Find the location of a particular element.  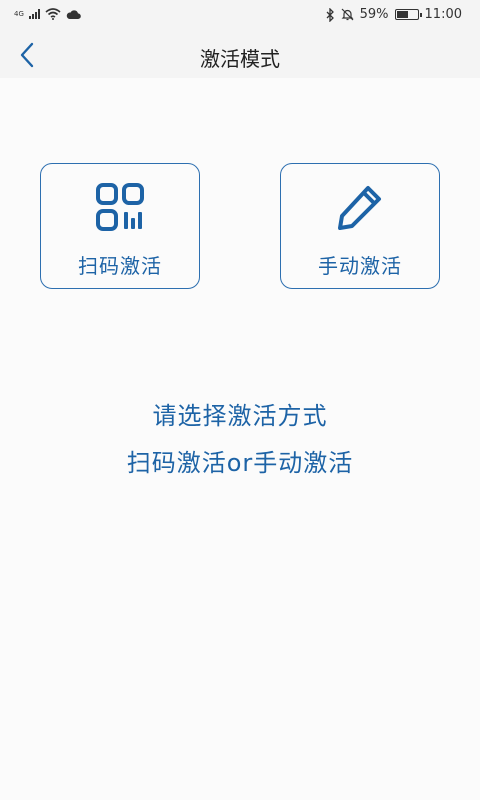

cloud-icon is located at coordinates (73, 14).